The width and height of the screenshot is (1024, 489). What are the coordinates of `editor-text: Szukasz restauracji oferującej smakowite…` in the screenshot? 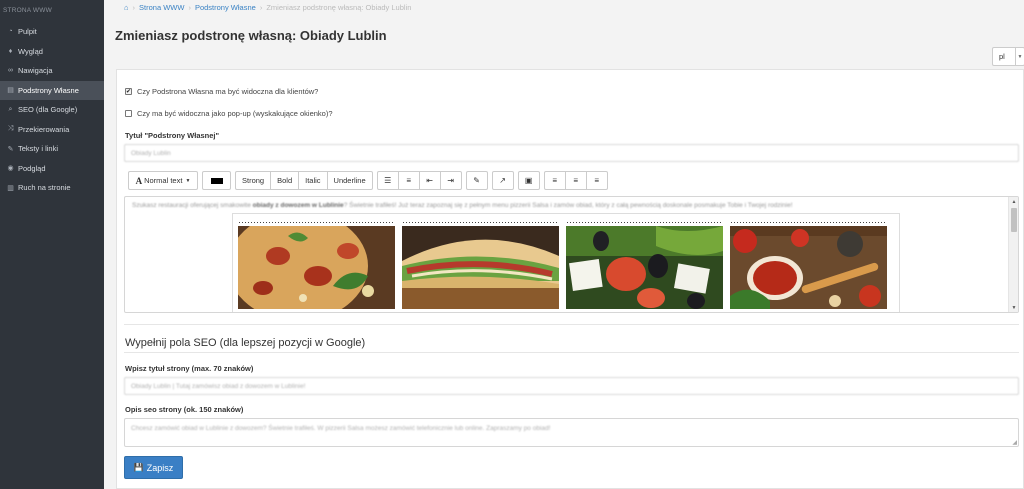 It's located at (462, 205).